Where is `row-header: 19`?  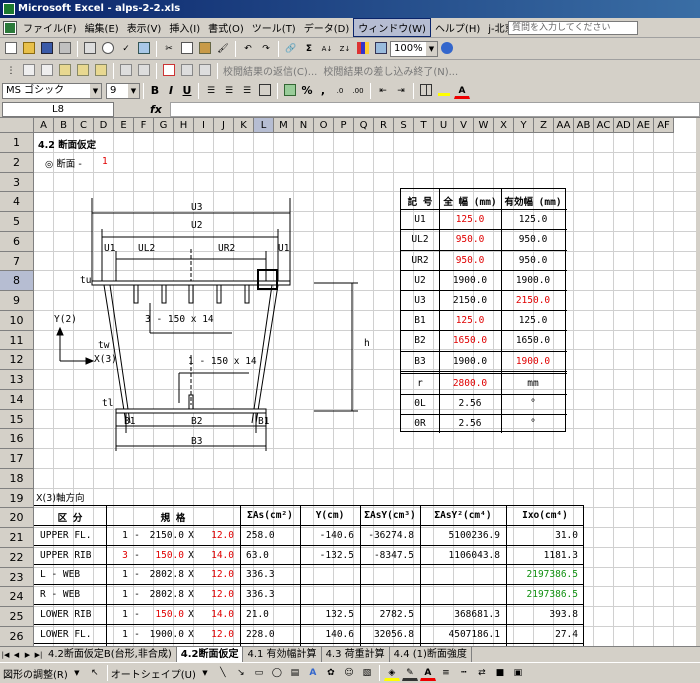
row-header: 19 is located at coordinates (17, 498).